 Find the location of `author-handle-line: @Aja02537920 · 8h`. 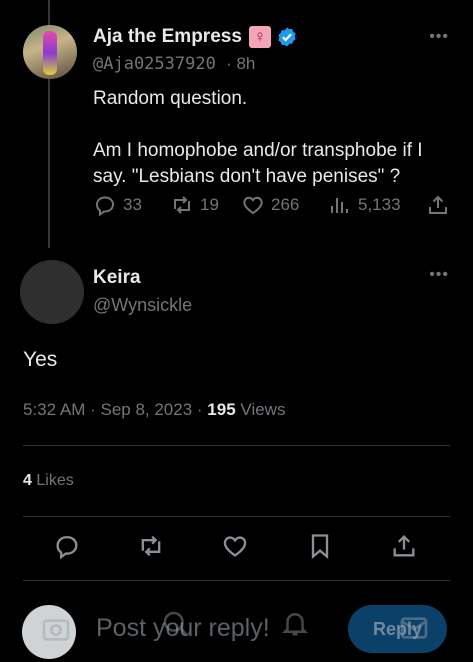

author-handle-line: @Aja02537920 · 8h is located at coordinates (174, 64).